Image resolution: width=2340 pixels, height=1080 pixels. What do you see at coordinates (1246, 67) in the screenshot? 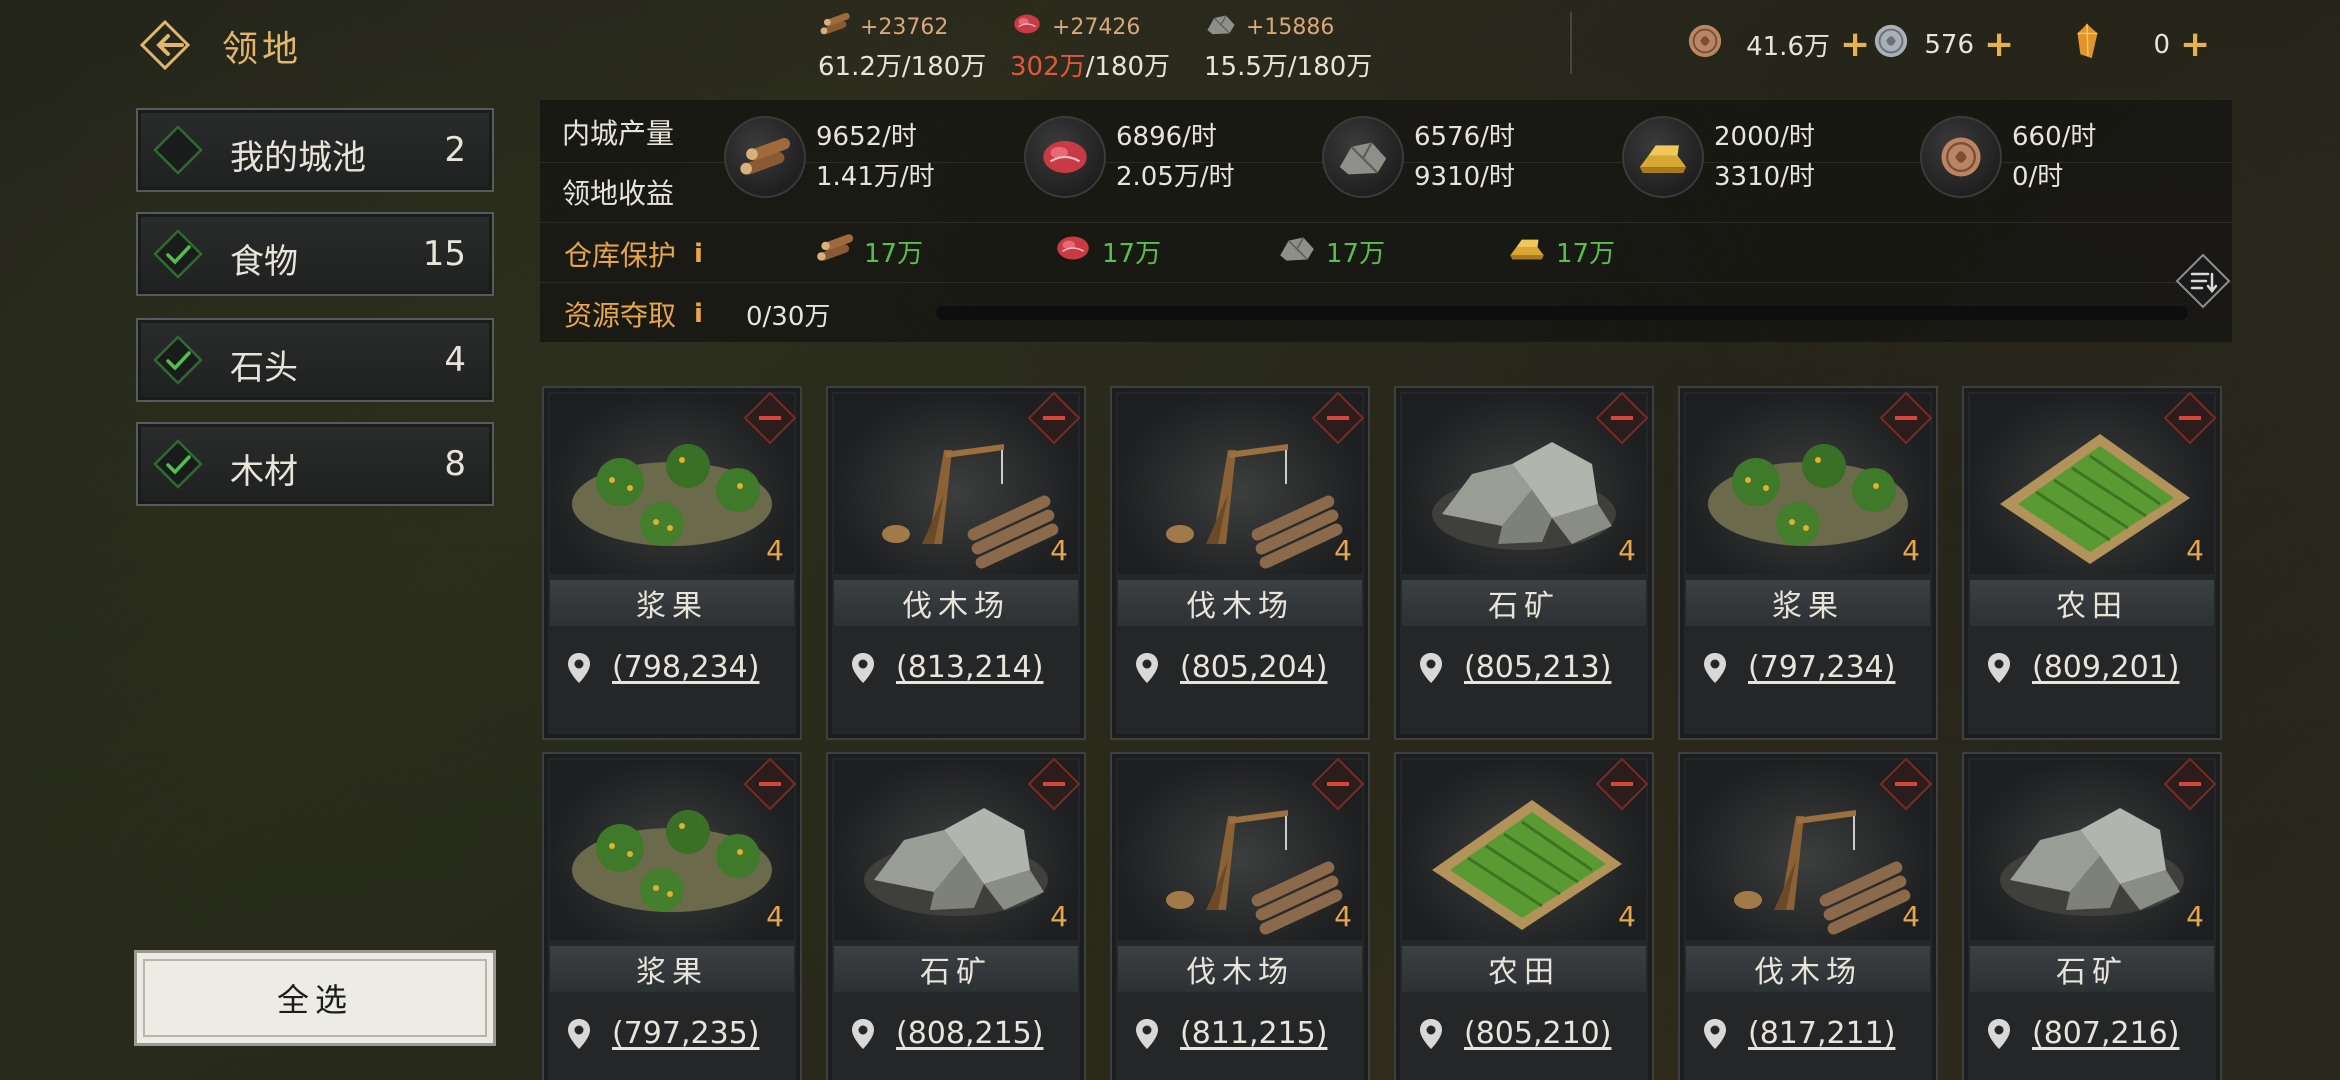
I see `resource-current: 15.5万` at bounding box center [1246, 67].